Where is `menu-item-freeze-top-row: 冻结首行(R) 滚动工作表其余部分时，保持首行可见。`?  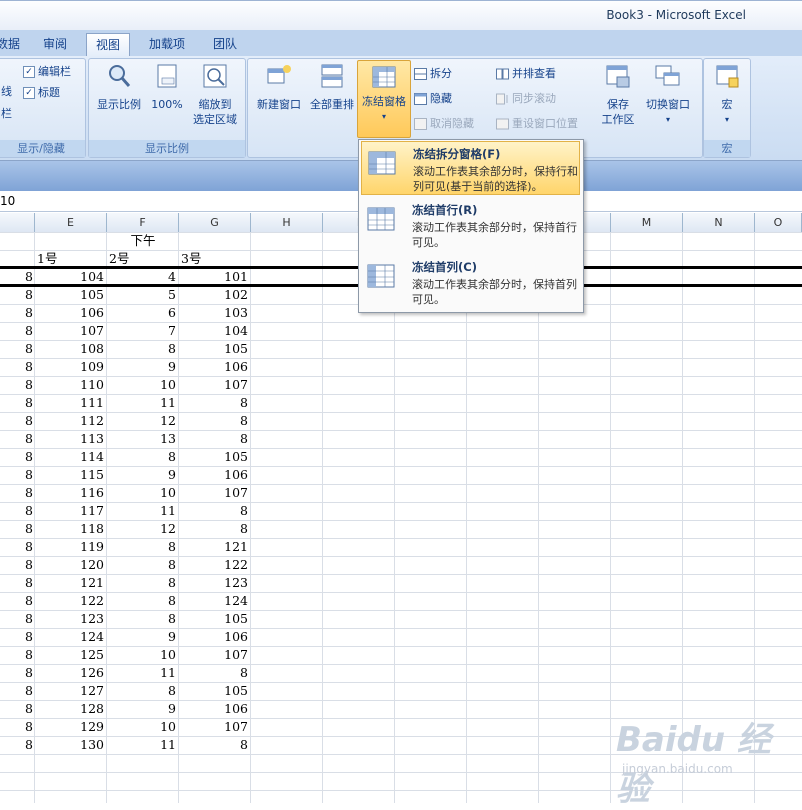 menu-item-freeze-top-row: 冻结首行(R) 滚动工作表其余部分时，保持首行可见。 is located at coordinates (470, 225).